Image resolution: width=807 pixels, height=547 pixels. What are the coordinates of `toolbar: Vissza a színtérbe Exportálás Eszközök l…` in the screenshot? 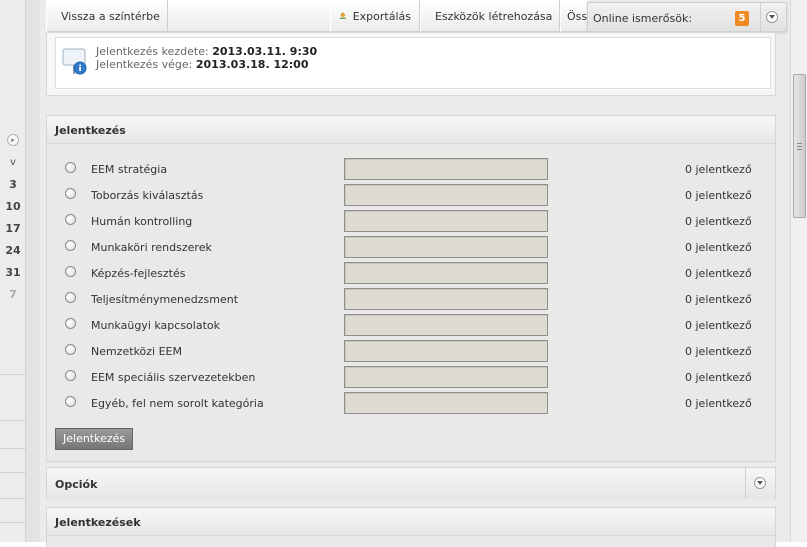 It's located at (317, 16).